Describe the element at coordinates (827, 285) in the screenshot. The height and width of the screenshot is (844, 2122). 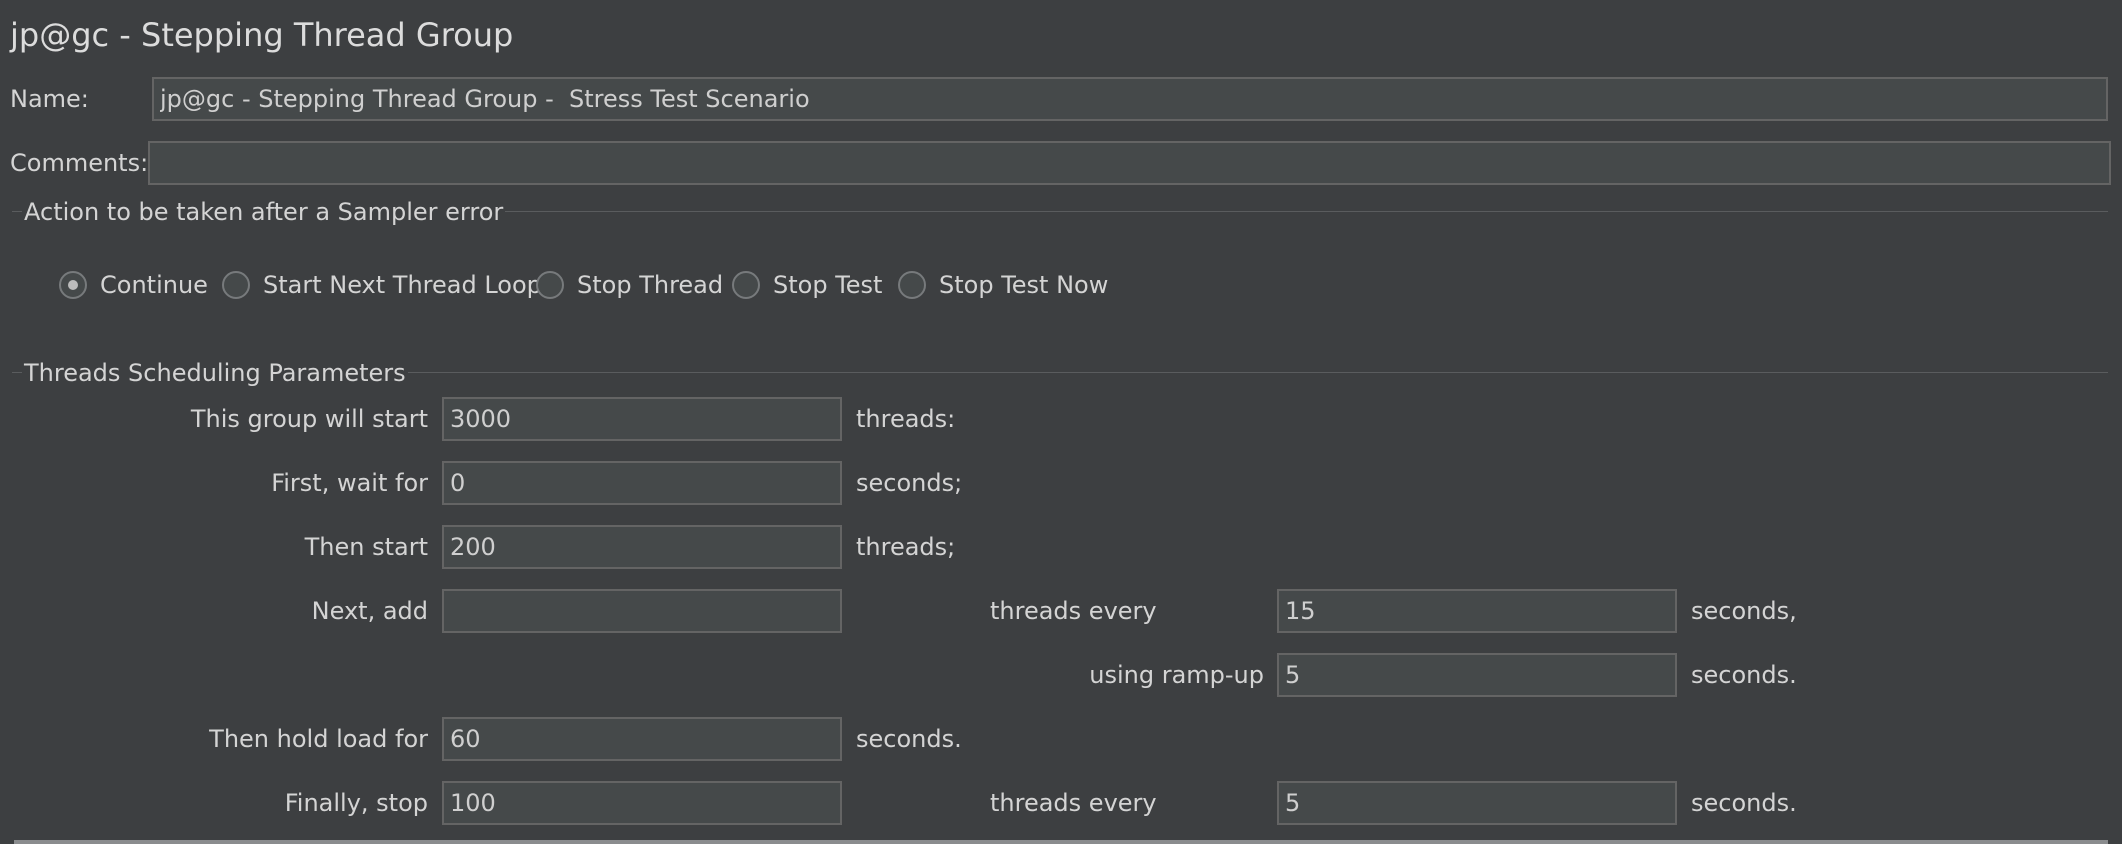
I see `radio-stop-test-label: Stop Test` at that location.